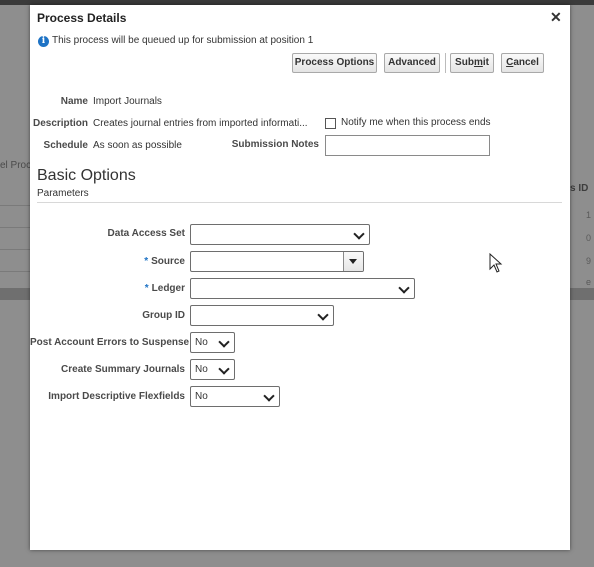  What do you see at coordinates (588, 261) in the screenshot?
I see `background-cell: 9` at bounding box center [588, 261].